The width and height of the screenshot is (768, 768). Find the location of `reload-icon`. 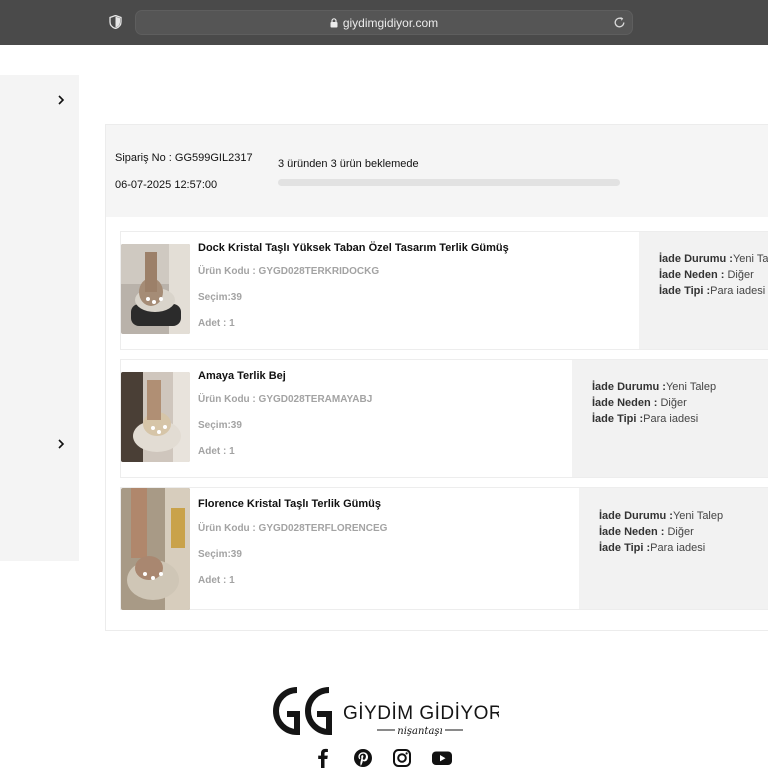

reload-icon is located at coordinates (619, 22).